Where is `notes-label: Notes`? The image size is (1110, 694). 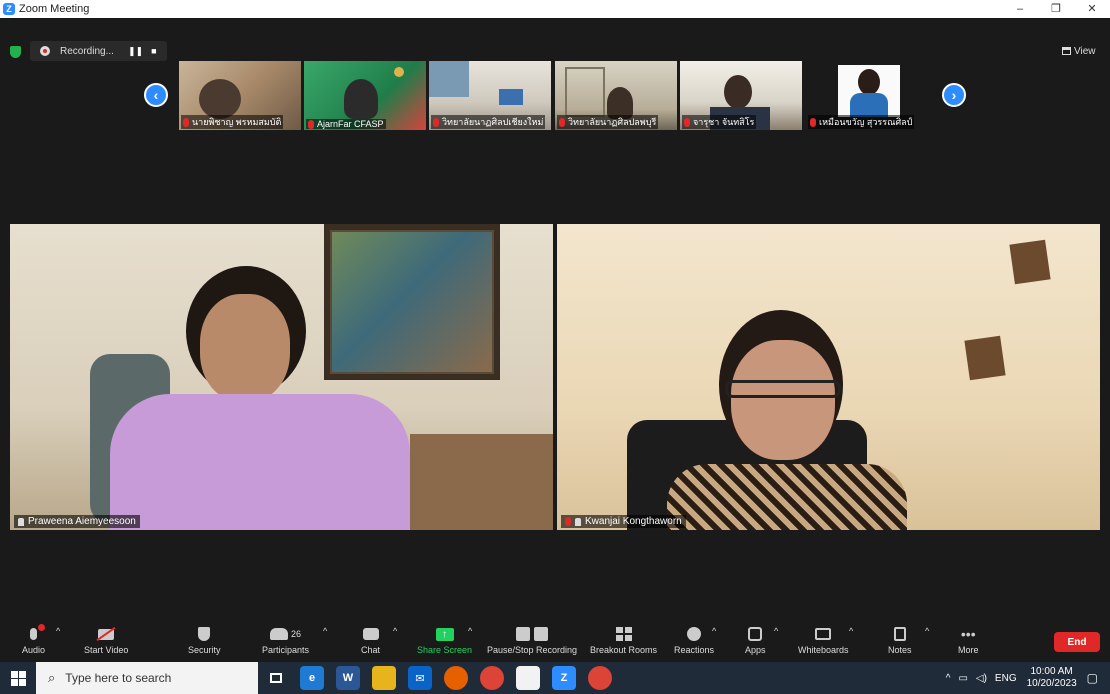 notes-label: Notes is located at coordinates (900, 650).